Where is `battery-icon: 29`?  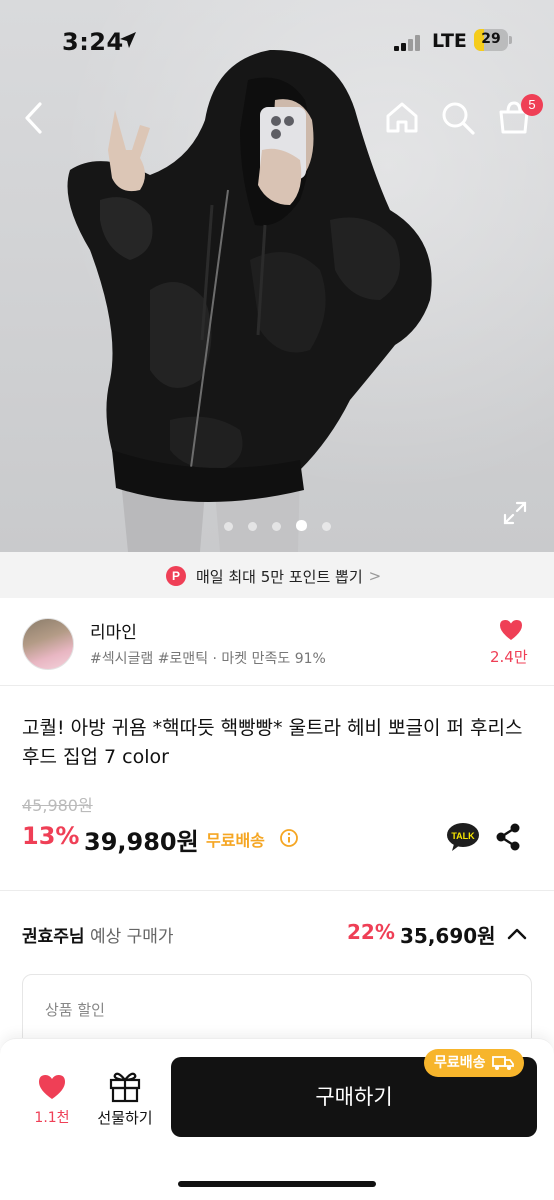 battery-icon: 29 is located at coordinates (493, 40).